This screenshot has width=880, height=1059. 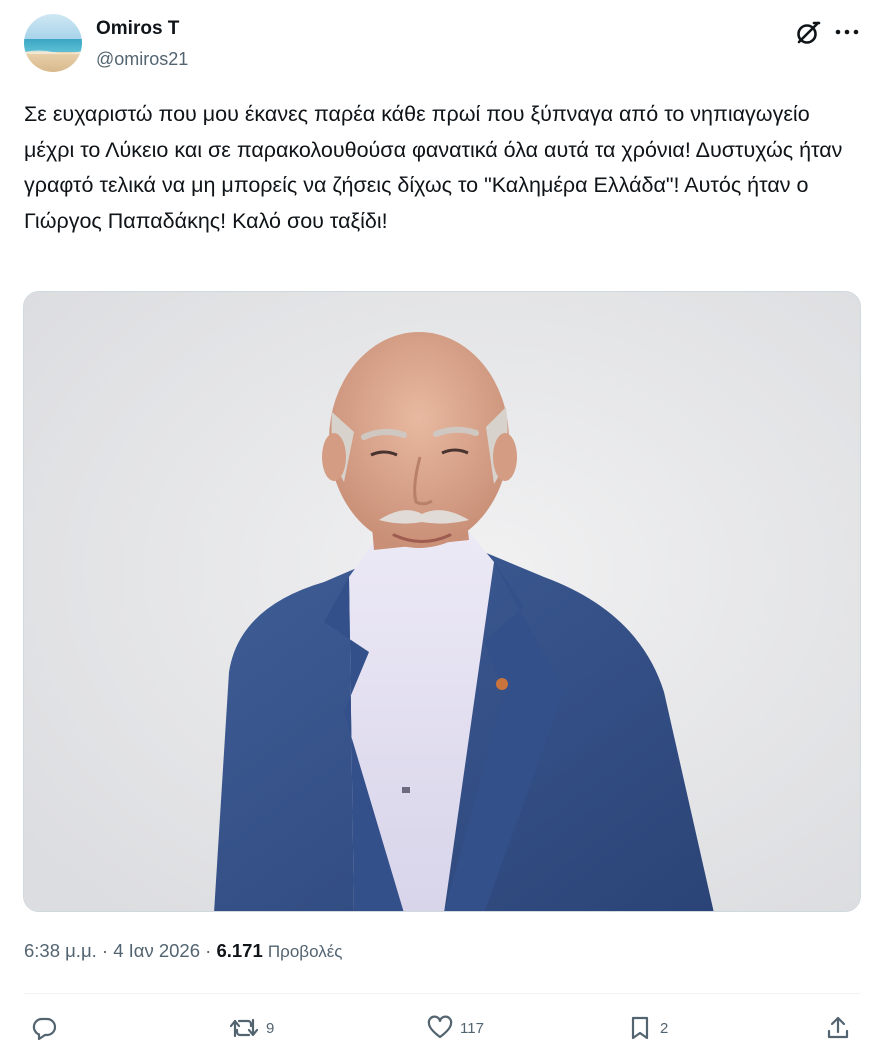 What do you see at coordinates (847, 33) in the screenshot?
I see `more-icon` at bounding box center [847, 33].